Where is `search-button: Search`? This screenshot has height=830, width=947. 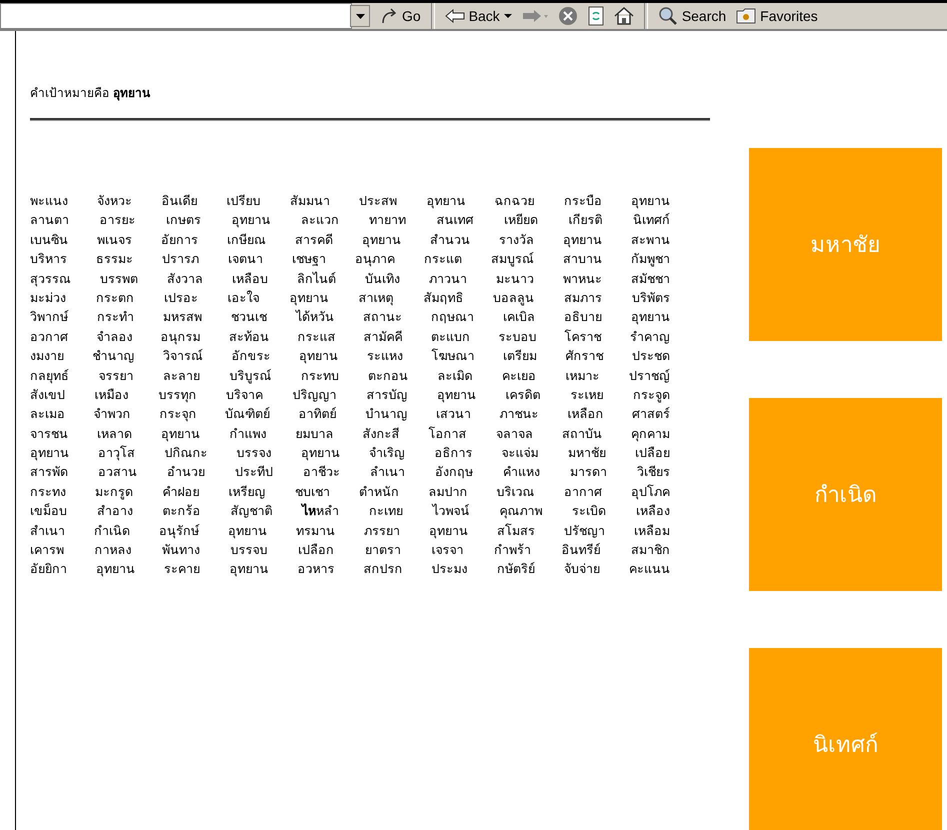 search-button: Search is located at coordinates (692, 16).